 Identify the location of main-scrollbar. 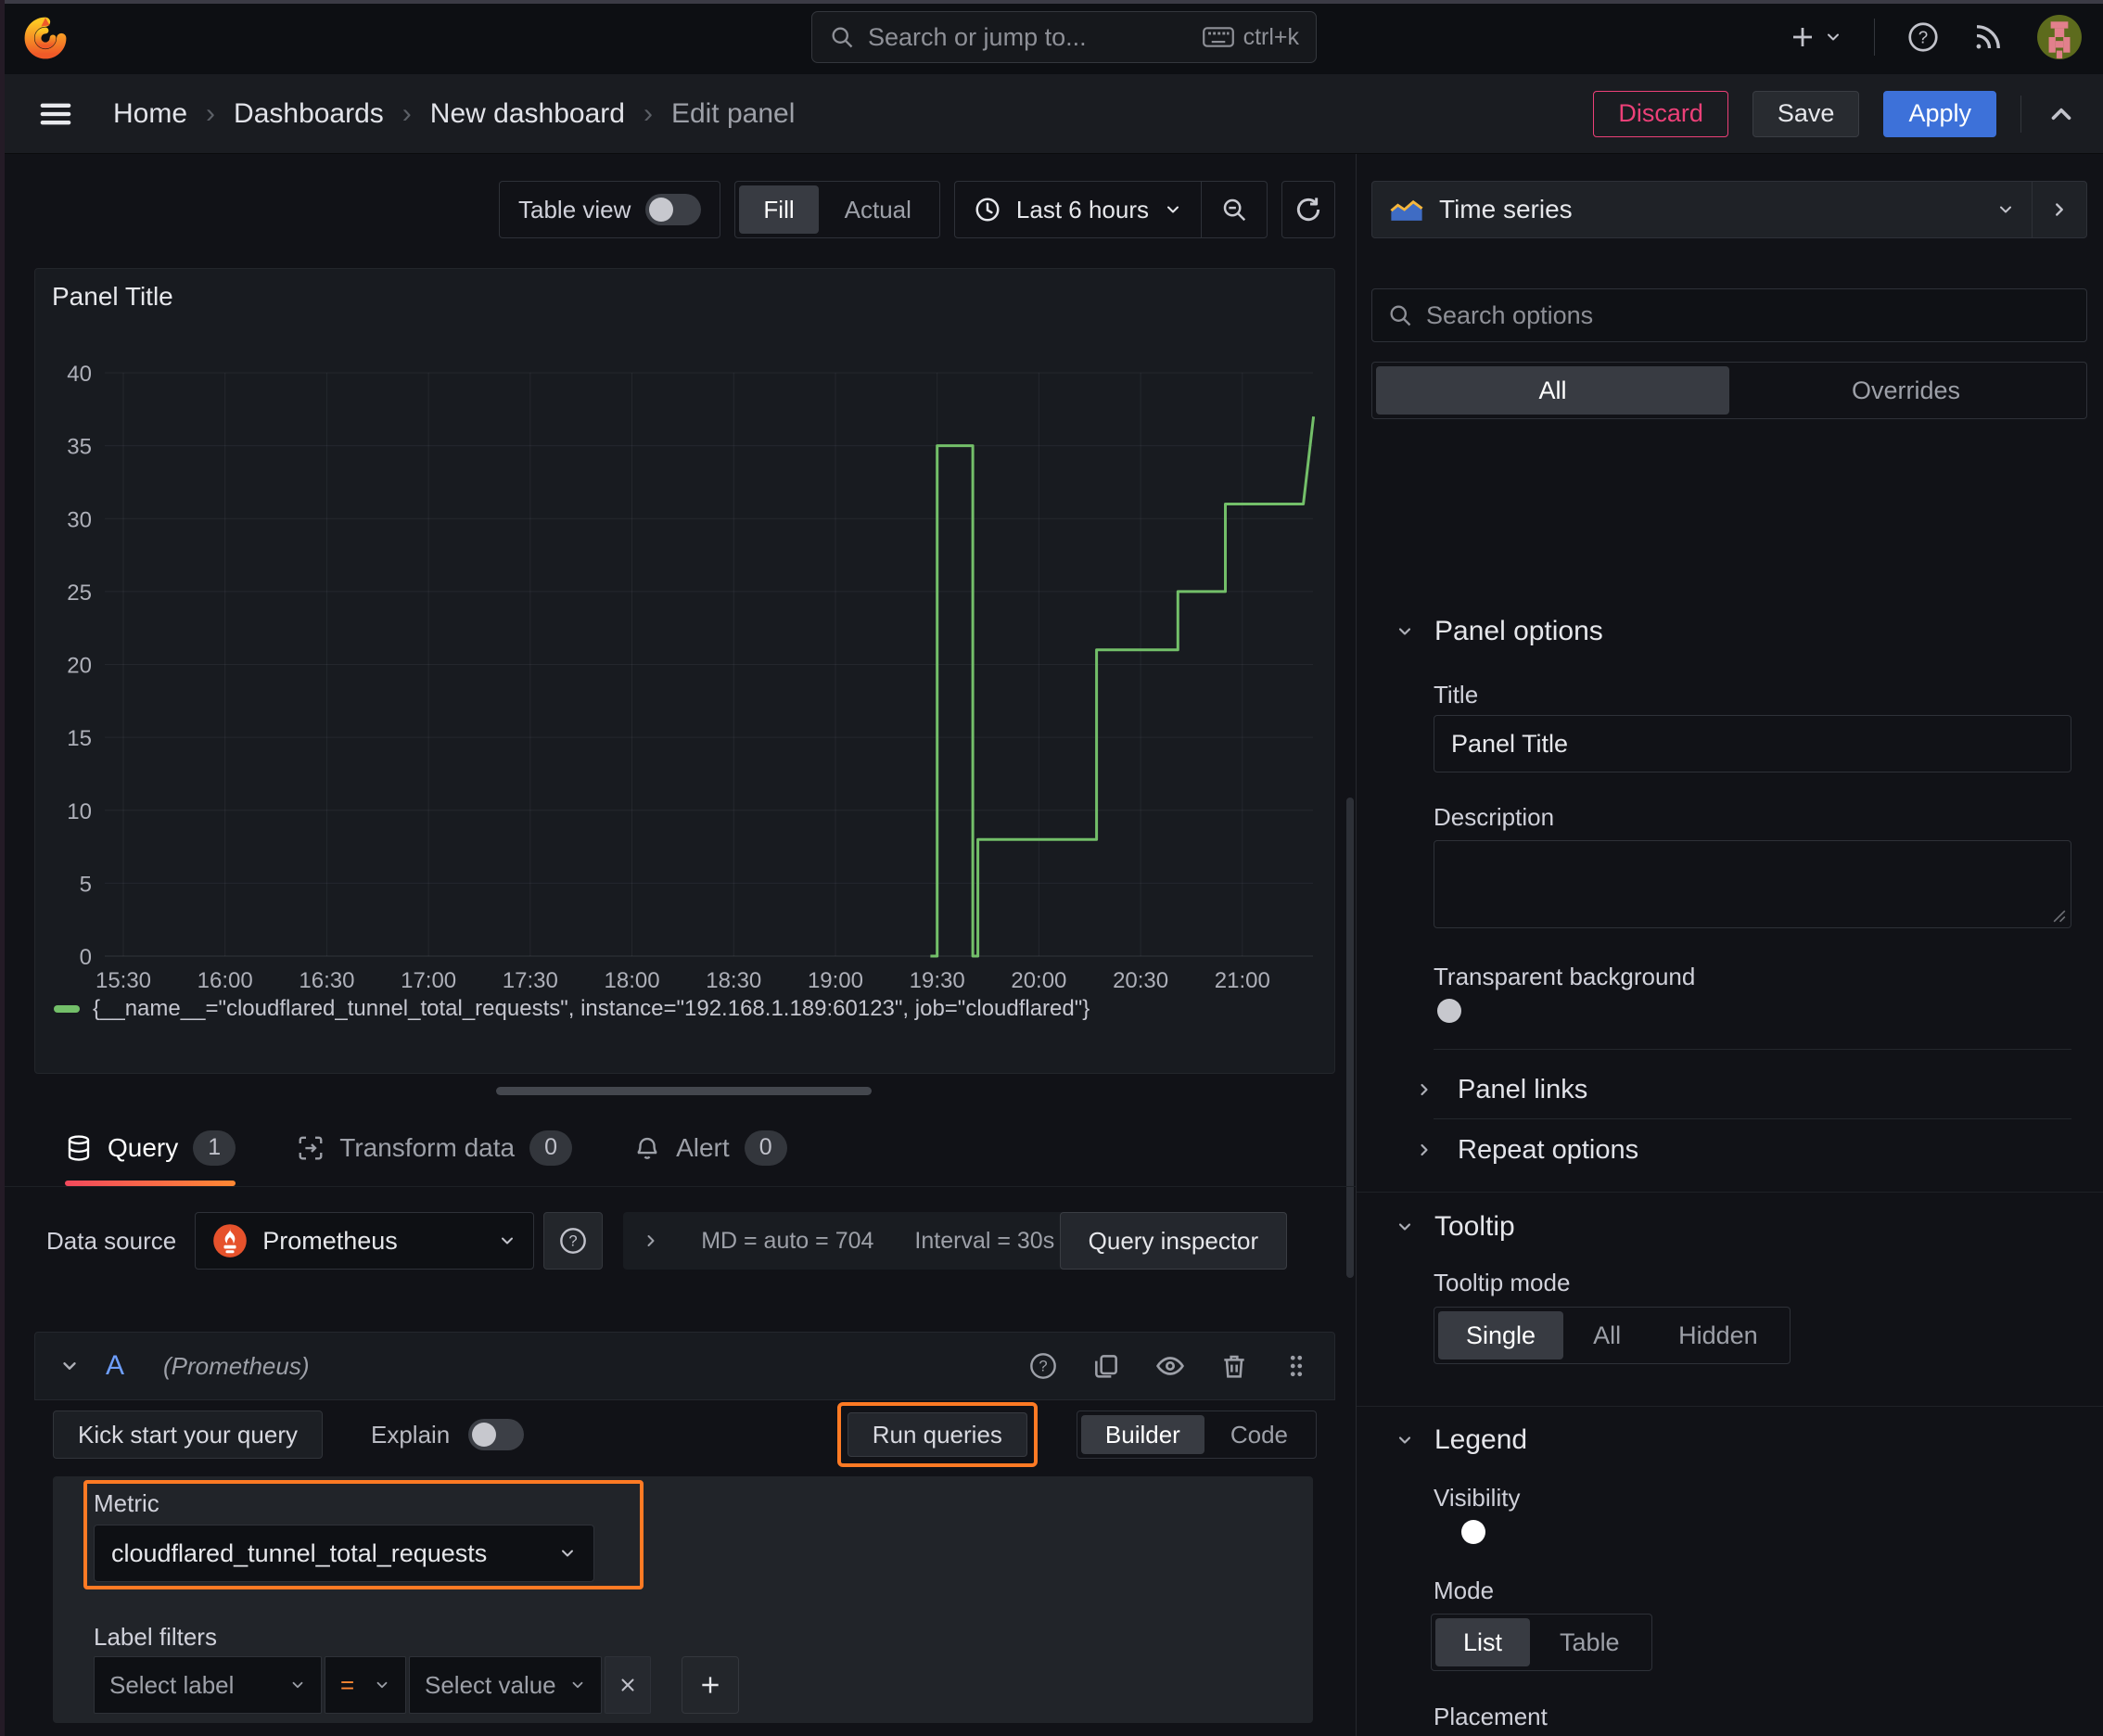
(1350, 1038).